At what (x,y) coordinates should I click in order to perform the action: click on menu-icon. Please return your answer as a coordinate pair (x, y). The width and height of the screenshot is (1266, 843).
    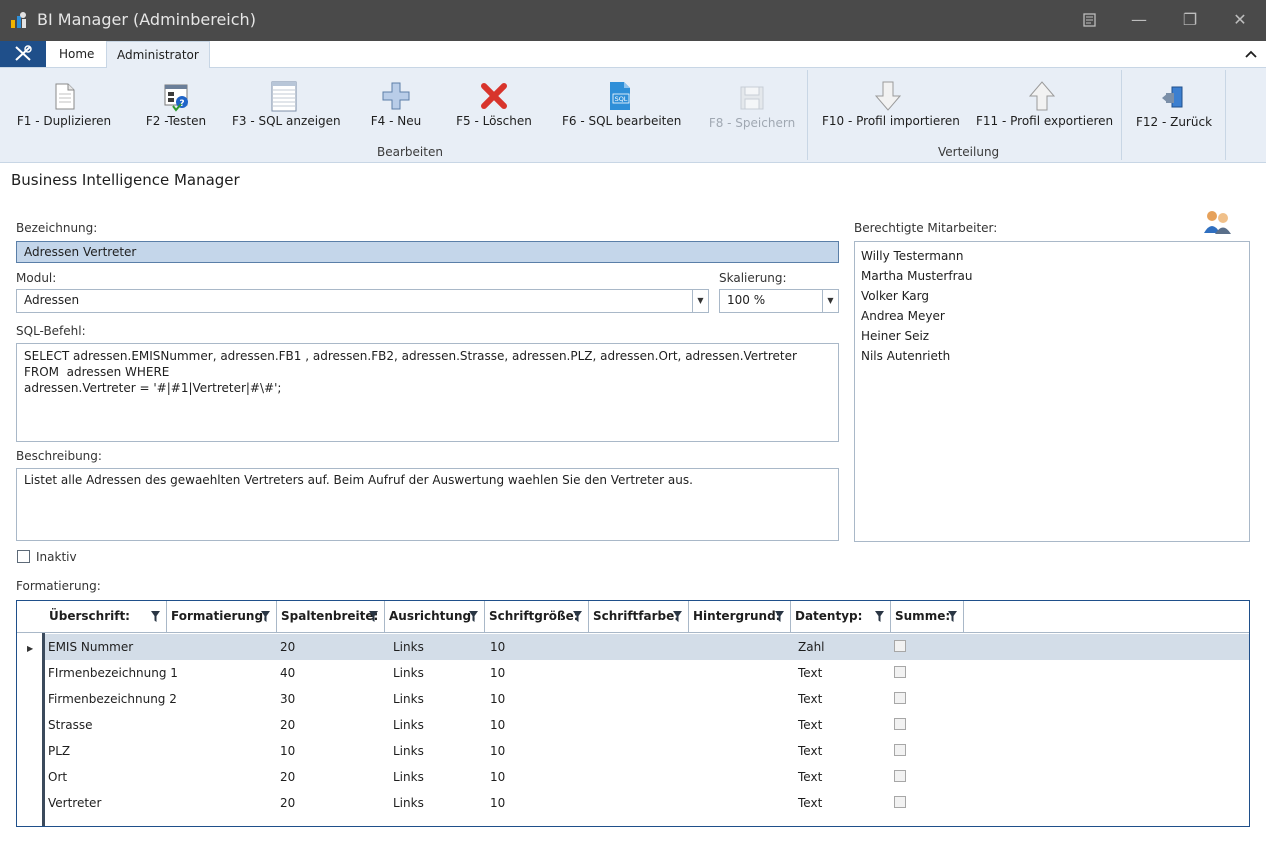
    Looking at the image, I should click on (1090, 20).